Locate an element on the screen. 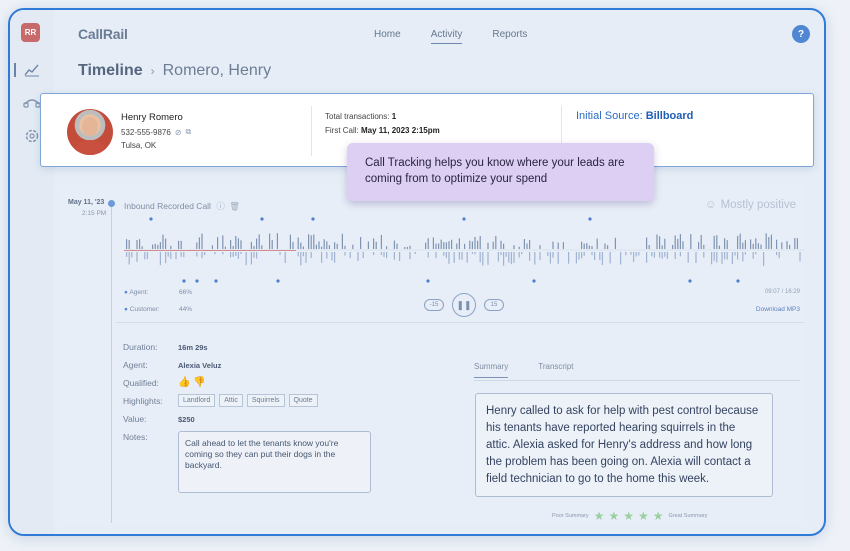  forward-button: 15 is located at coordinates (494, 305).